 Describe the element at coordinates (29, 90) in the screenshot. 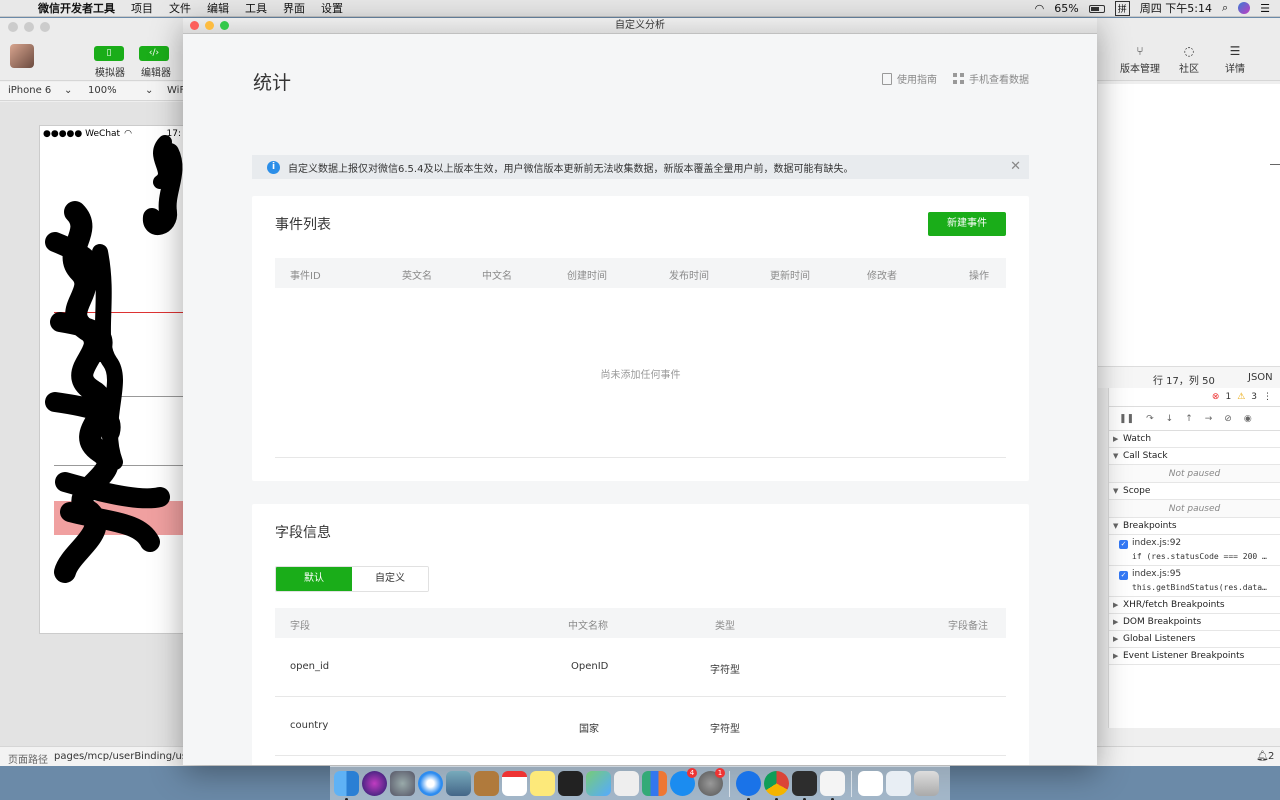

I see `device-select: iPhone 6` at that location.